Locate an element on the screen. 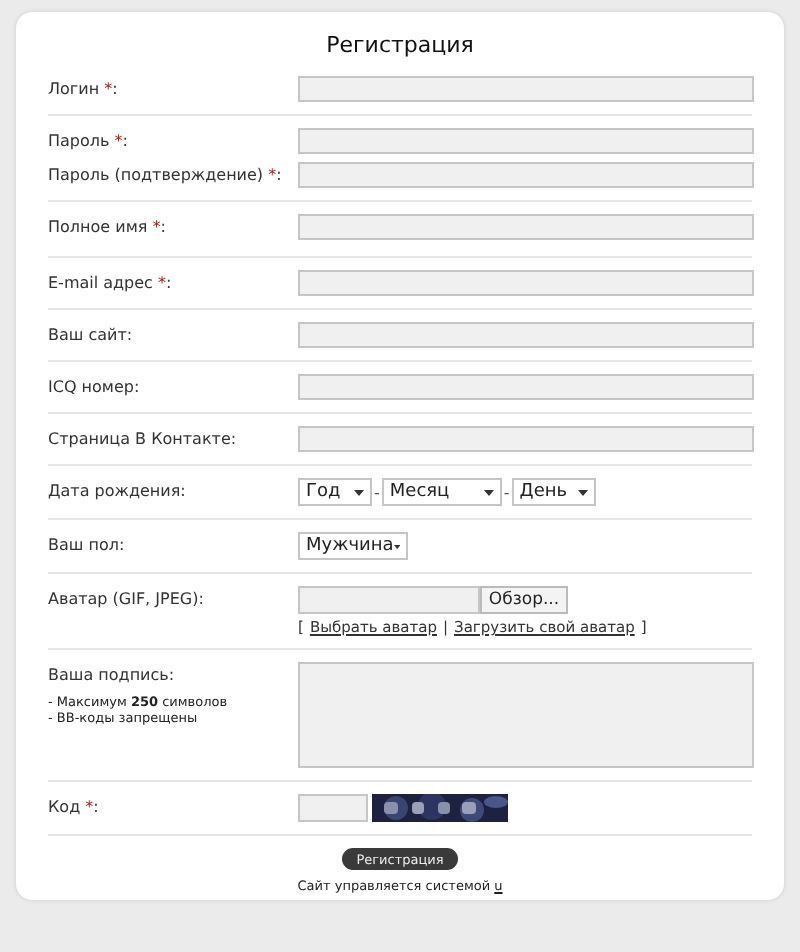 This screenshot has height=952, width=800. field-label: Ваша подпись: is located at coordinates (112, 676).